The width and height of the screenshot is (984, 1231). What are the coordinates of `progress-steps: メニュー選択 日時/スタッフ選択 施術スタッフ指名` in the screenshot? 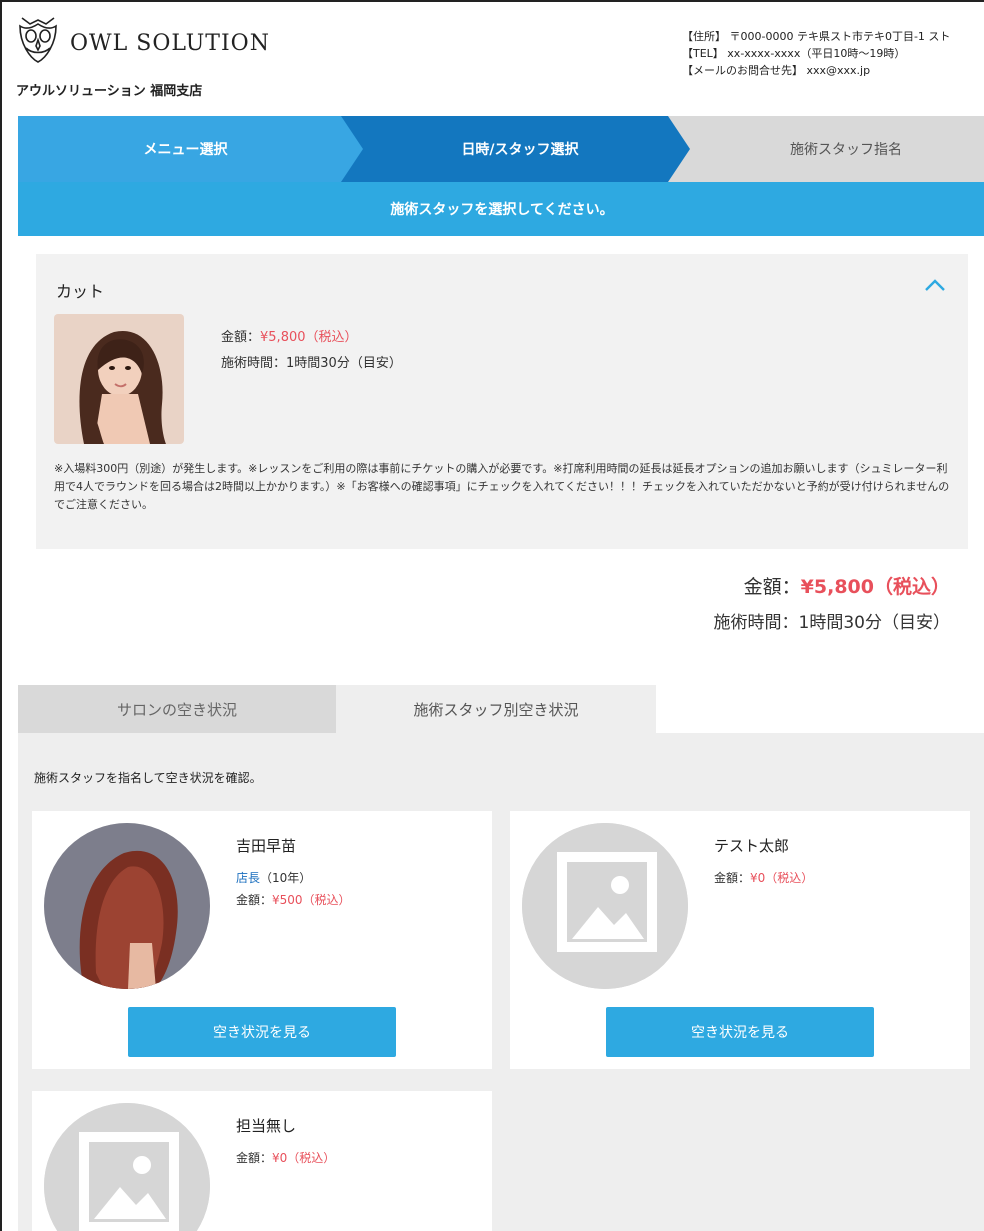 It's located at (501, 149).